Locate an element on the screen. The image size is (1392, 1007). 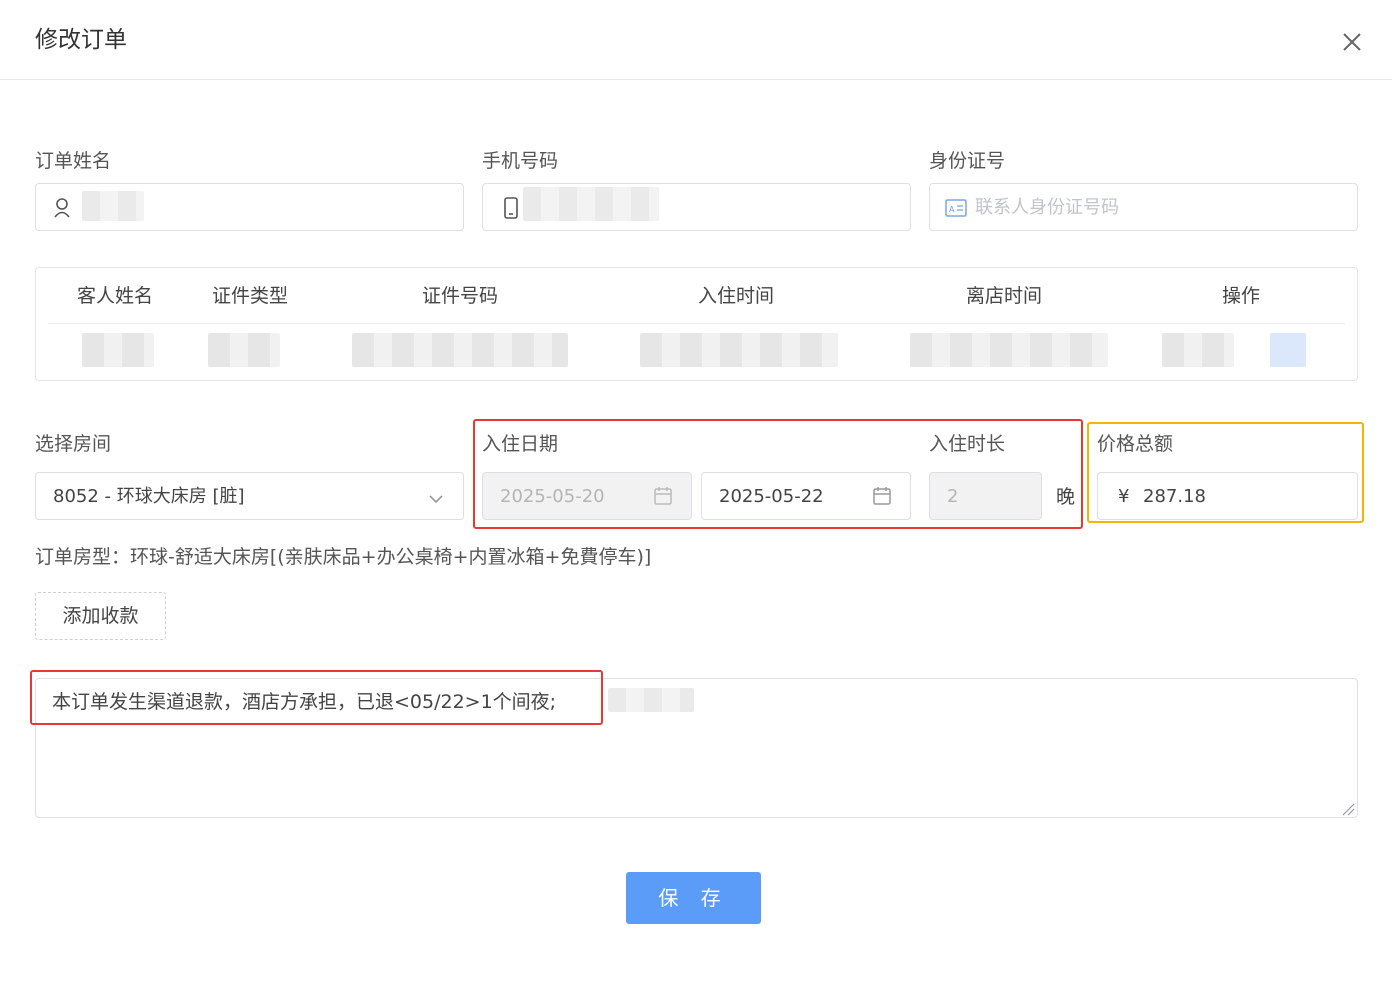
add-payment-button: 添加收款 is located at coordinates (100, 616).